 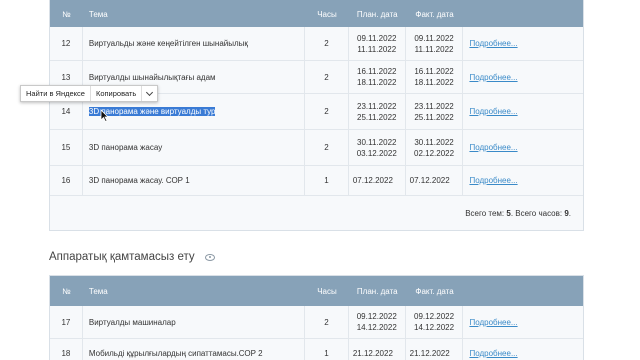 What do you see at coordinates (434, 38) in the screenshot?
I see `fact-date-1: 09.11.2022` at bounding box center [434, 38].